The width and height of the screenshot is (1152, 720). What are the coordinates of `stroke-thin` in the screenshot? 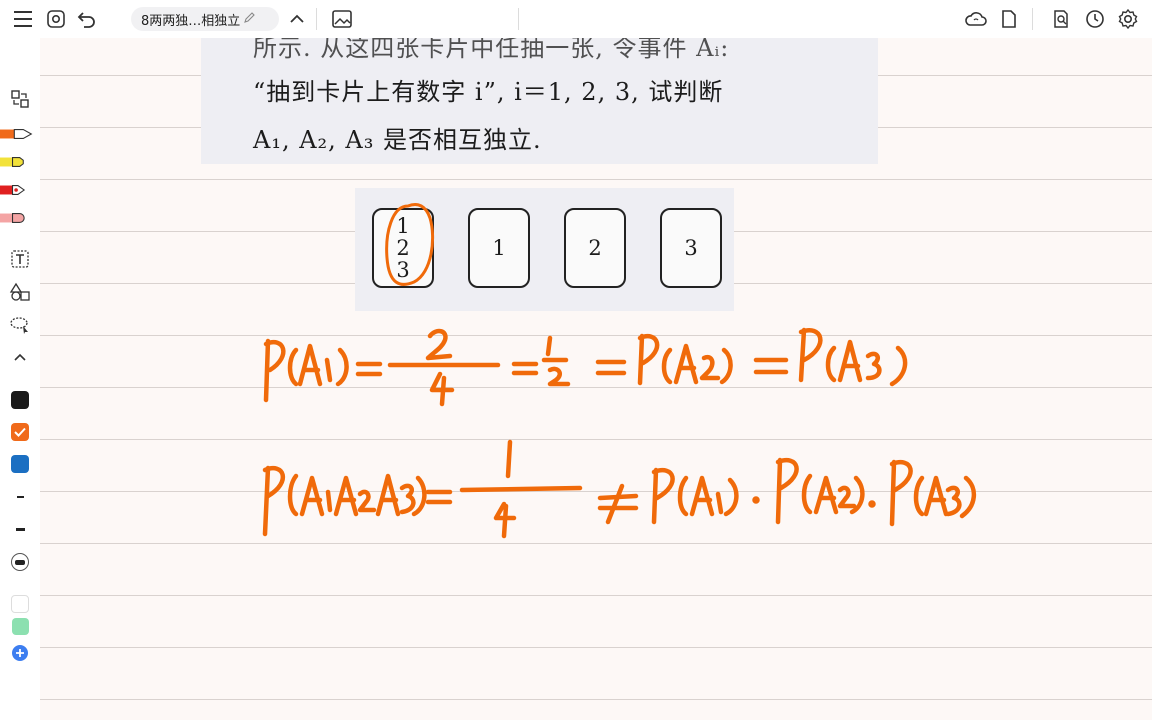 It's located at (20, 497).